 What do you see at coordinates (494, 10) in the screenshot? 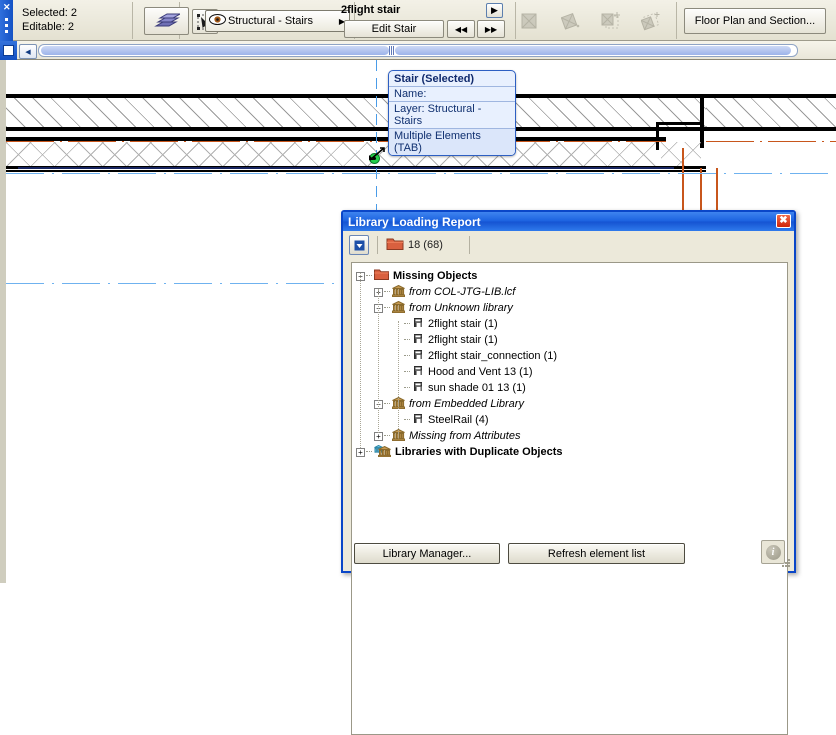
I see `expand-settings-button: ▶` at bounding box center [494, 10].